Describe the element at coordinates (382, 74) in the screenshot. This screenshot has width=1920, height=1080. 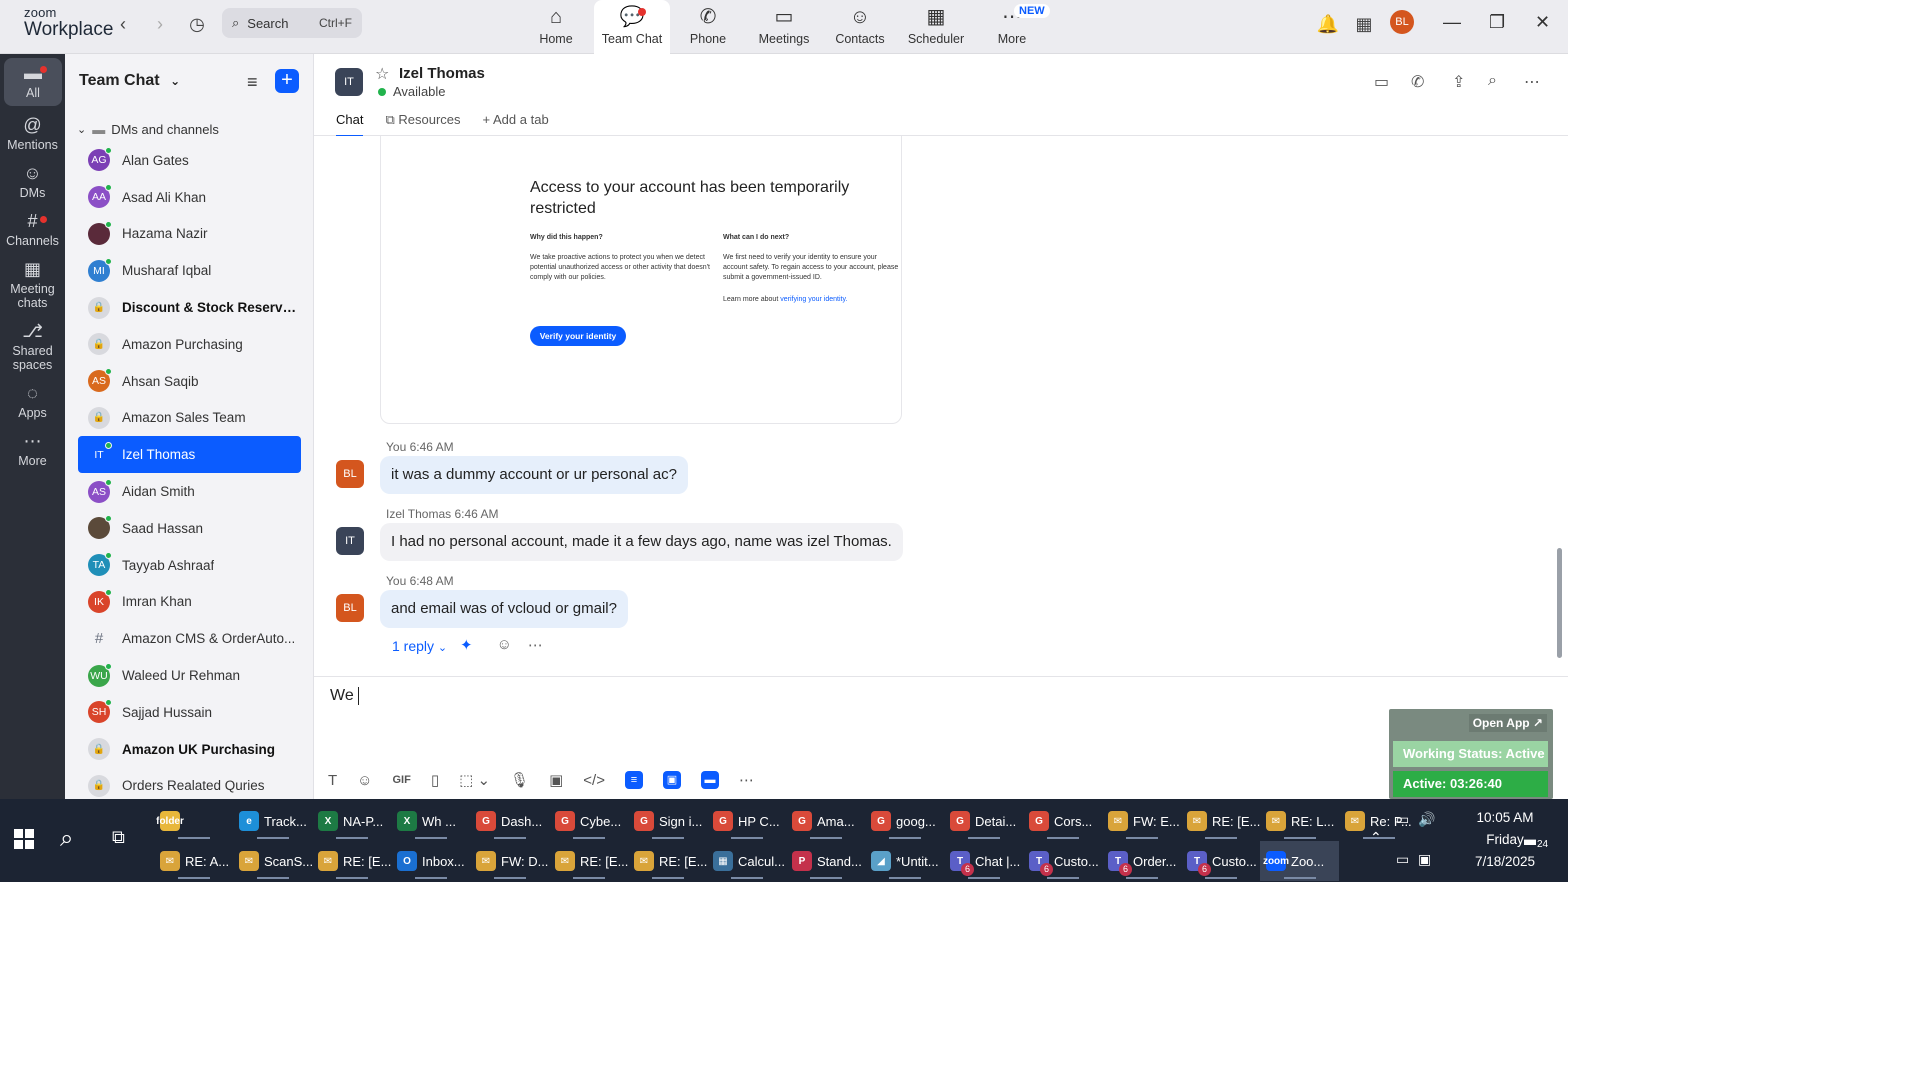
I see `star-icon: ☆` at that location.